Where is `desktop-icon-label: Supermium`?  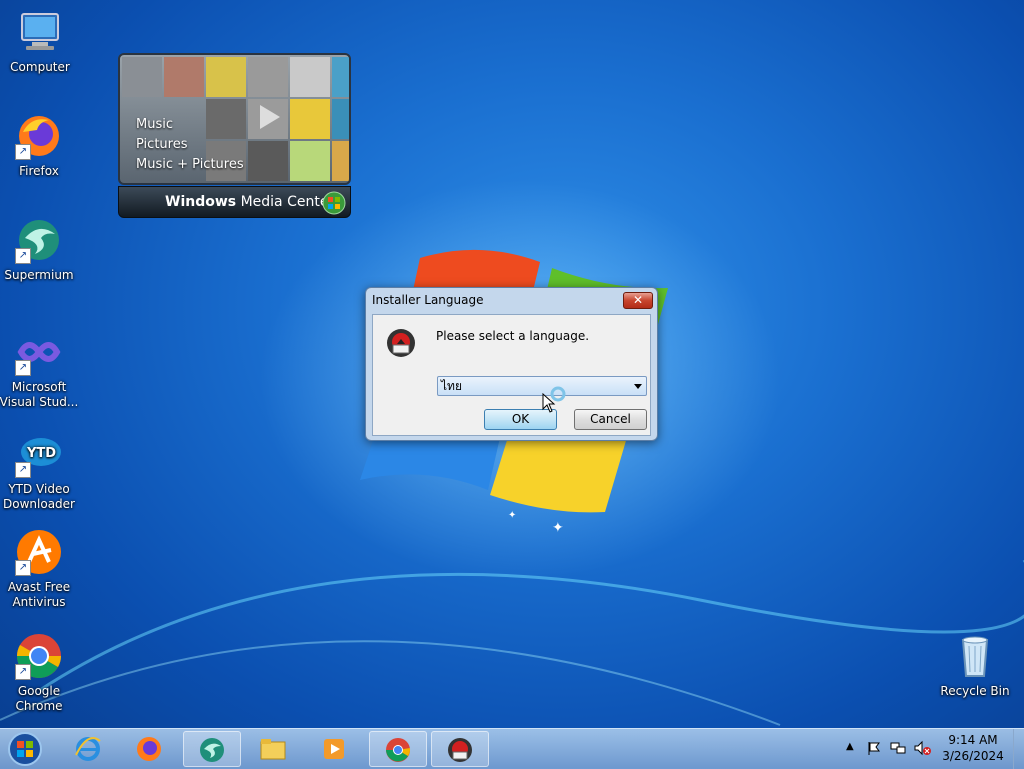 desktop-icon-label: Supermium is located at coordinates (39, 275).